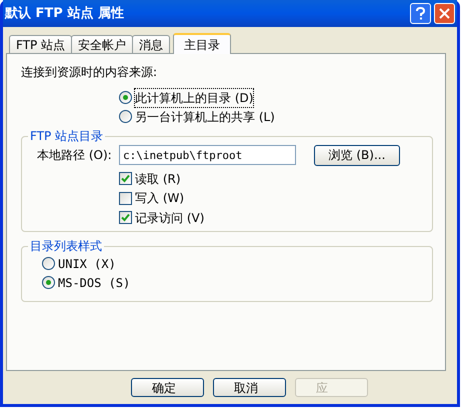  Describe the element at coordinates (102, 44) in the screenshot. I see `tab: 安全帐户` at that location.